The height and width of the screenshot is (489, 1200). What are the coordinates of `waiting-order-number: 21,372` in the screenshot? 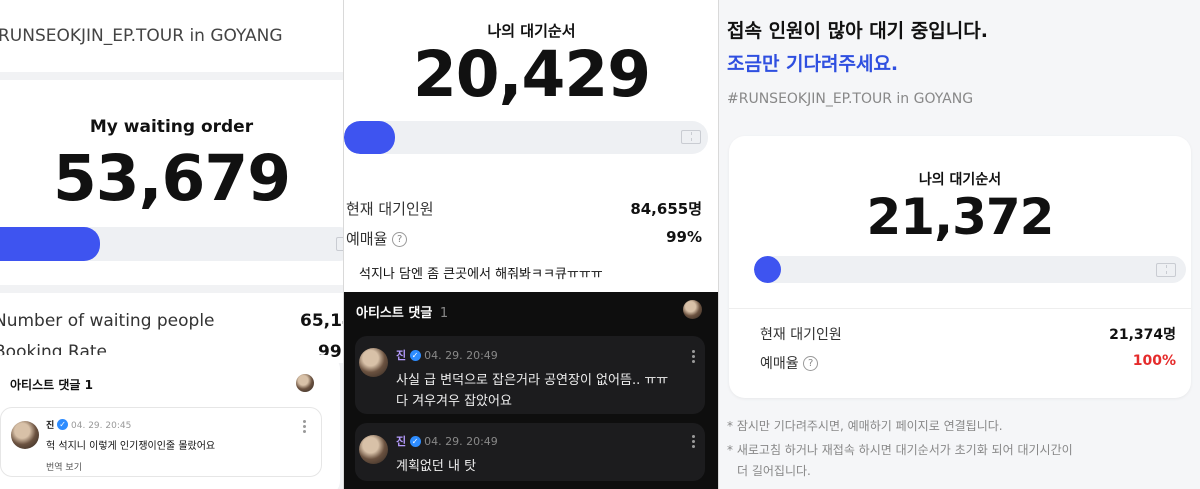 It's located at (960, 217).